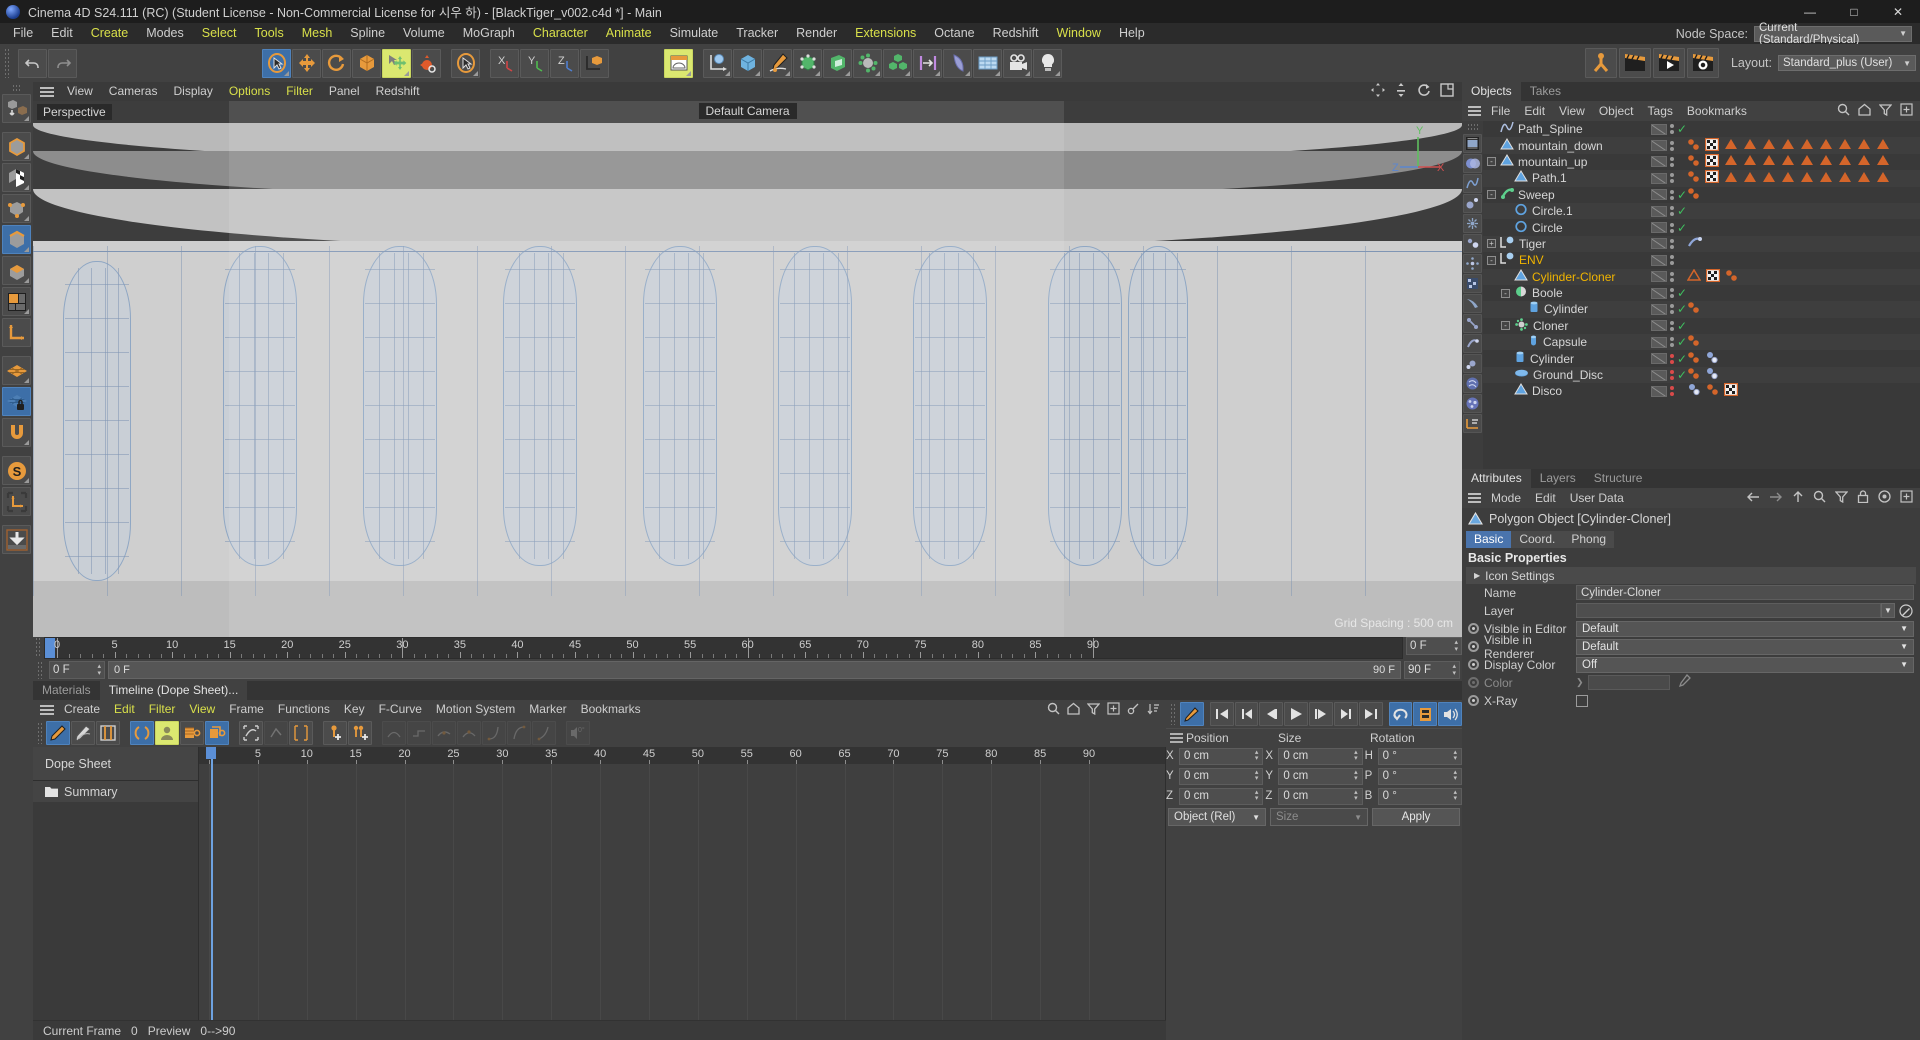 The image size is (1920, 1040). I want to click on spline-icon, so click(1472, 183).